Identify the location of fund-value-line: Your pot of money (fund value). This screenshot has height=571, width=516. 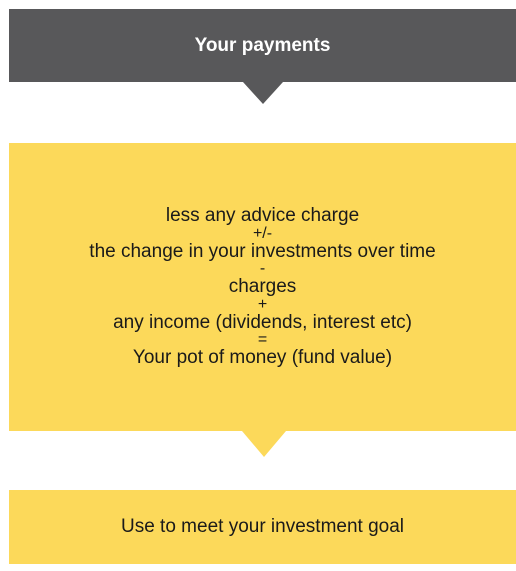
(262, 358).